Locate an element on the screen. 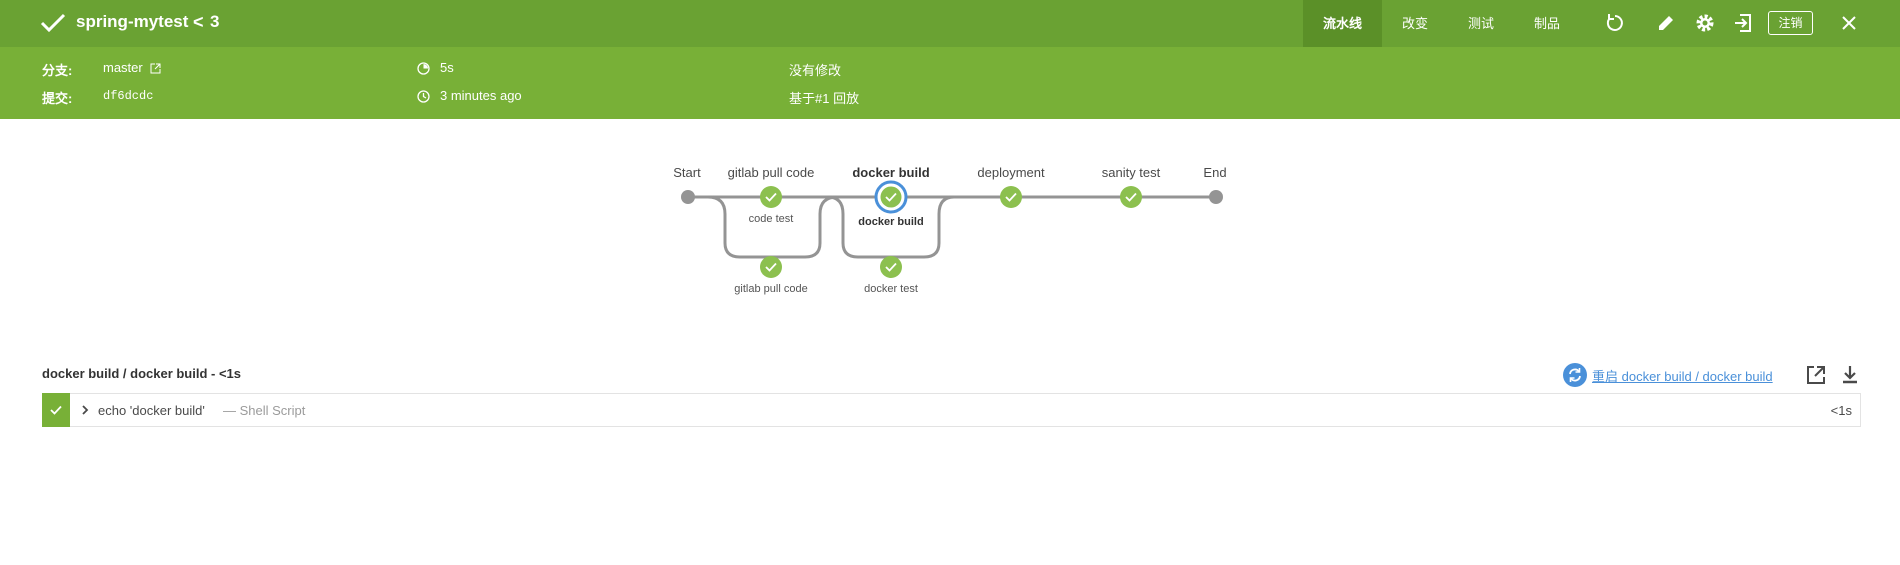 The image size is (1900, 565). step-success-icon is located at coordinates (56, 410).